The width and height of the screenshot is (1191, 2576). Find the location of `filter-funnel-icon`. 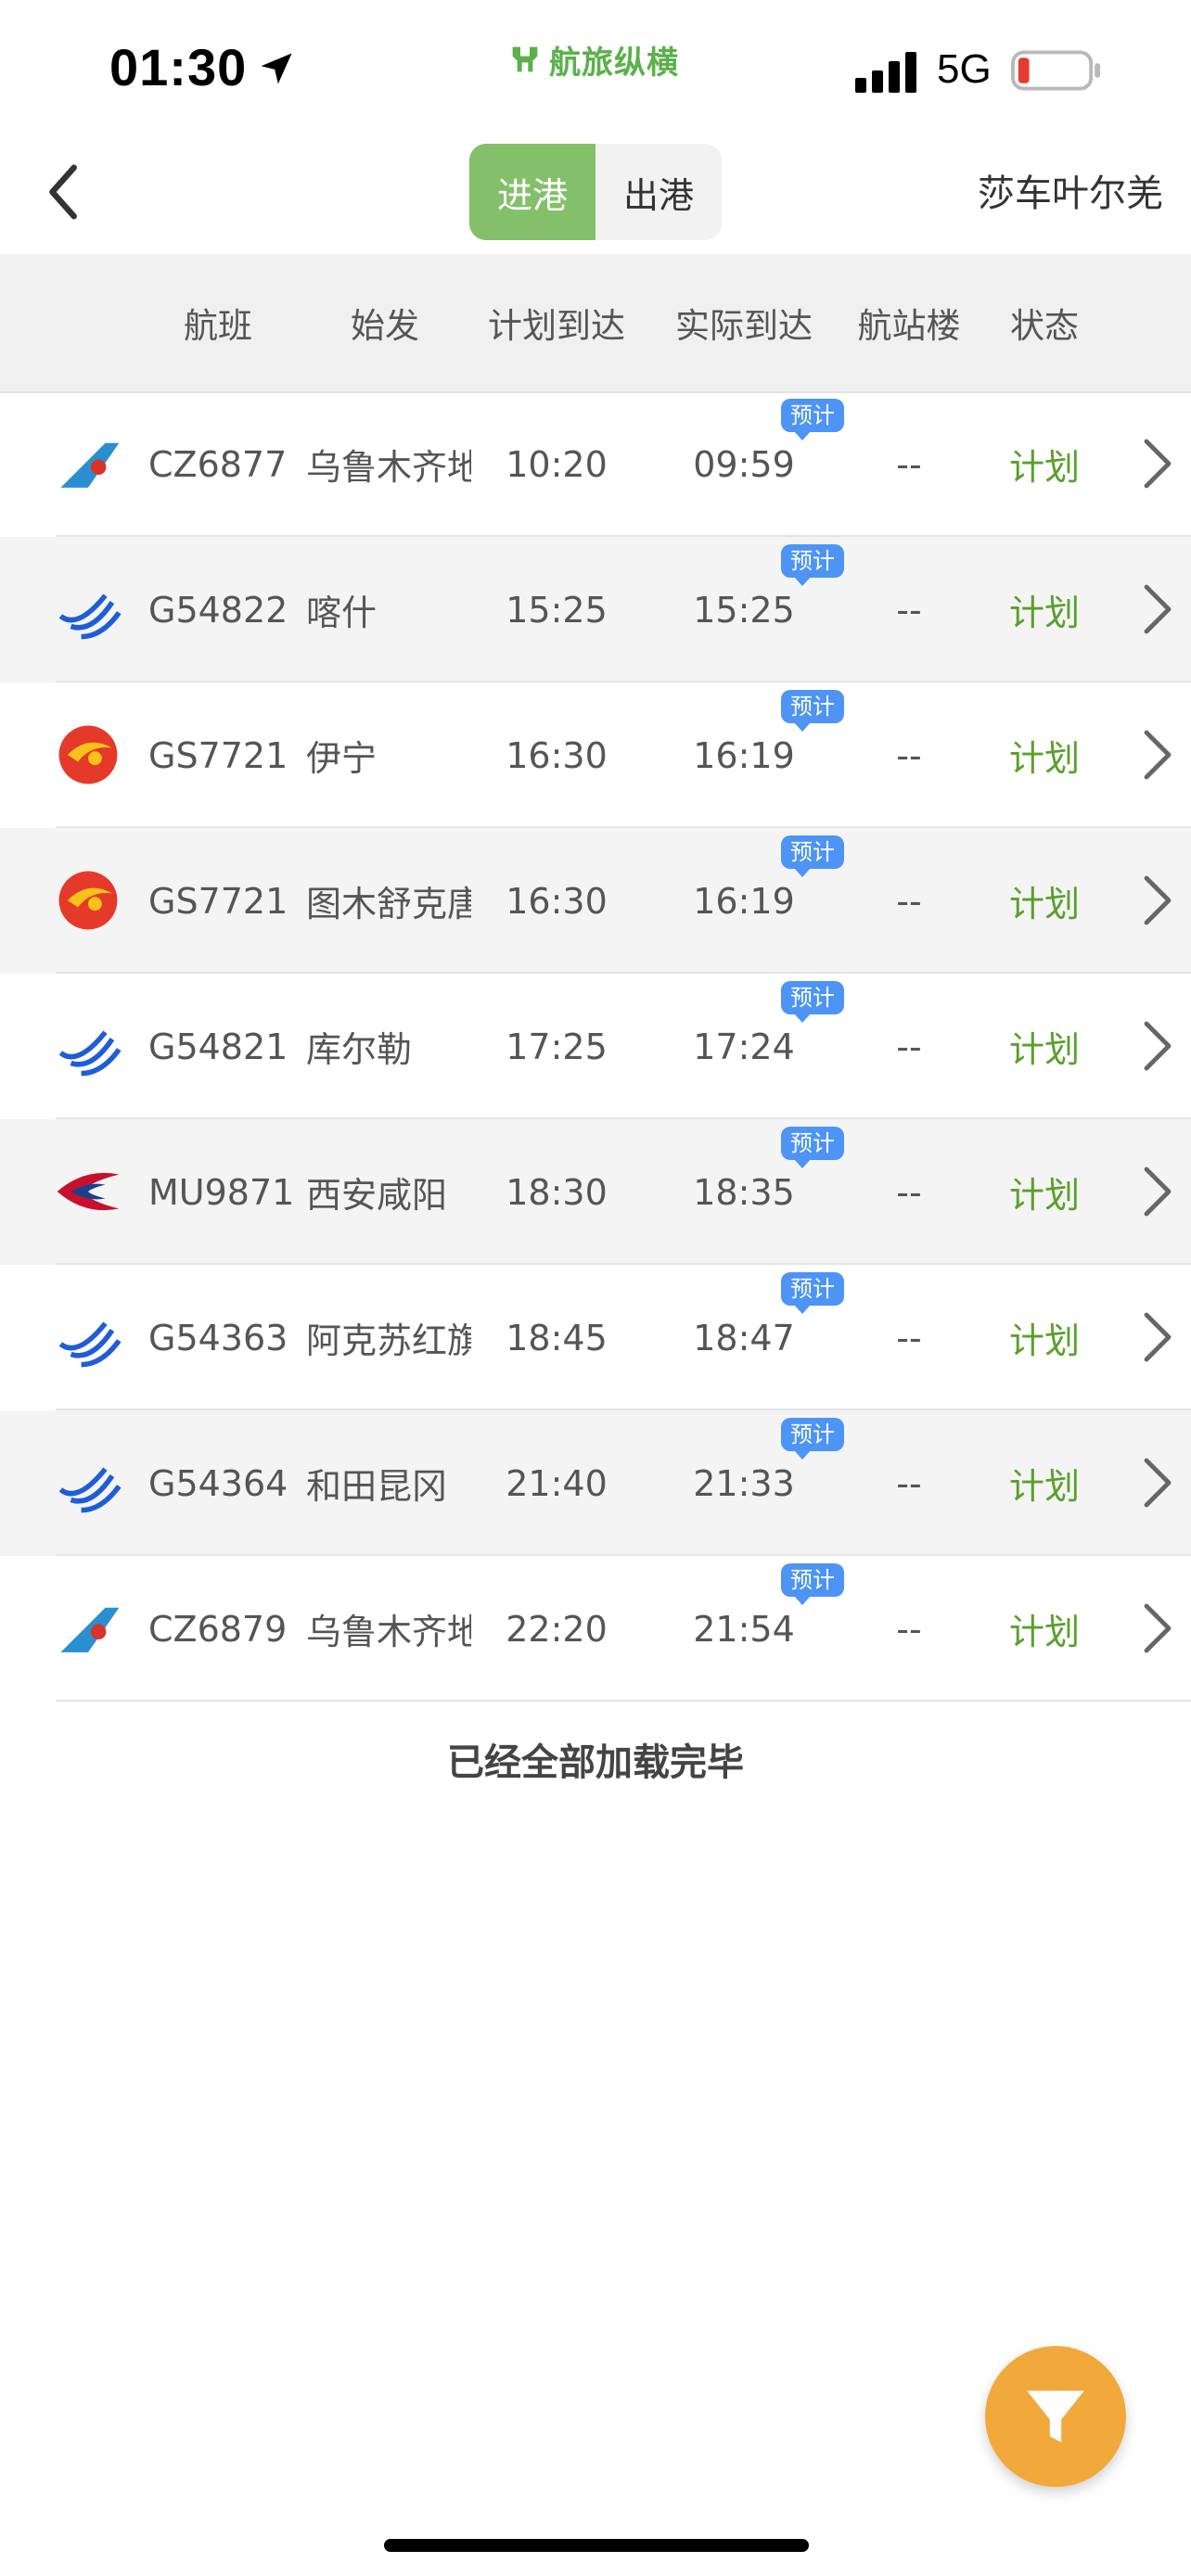

filter-funnel-icon is located at coordinates (1055, 2417).